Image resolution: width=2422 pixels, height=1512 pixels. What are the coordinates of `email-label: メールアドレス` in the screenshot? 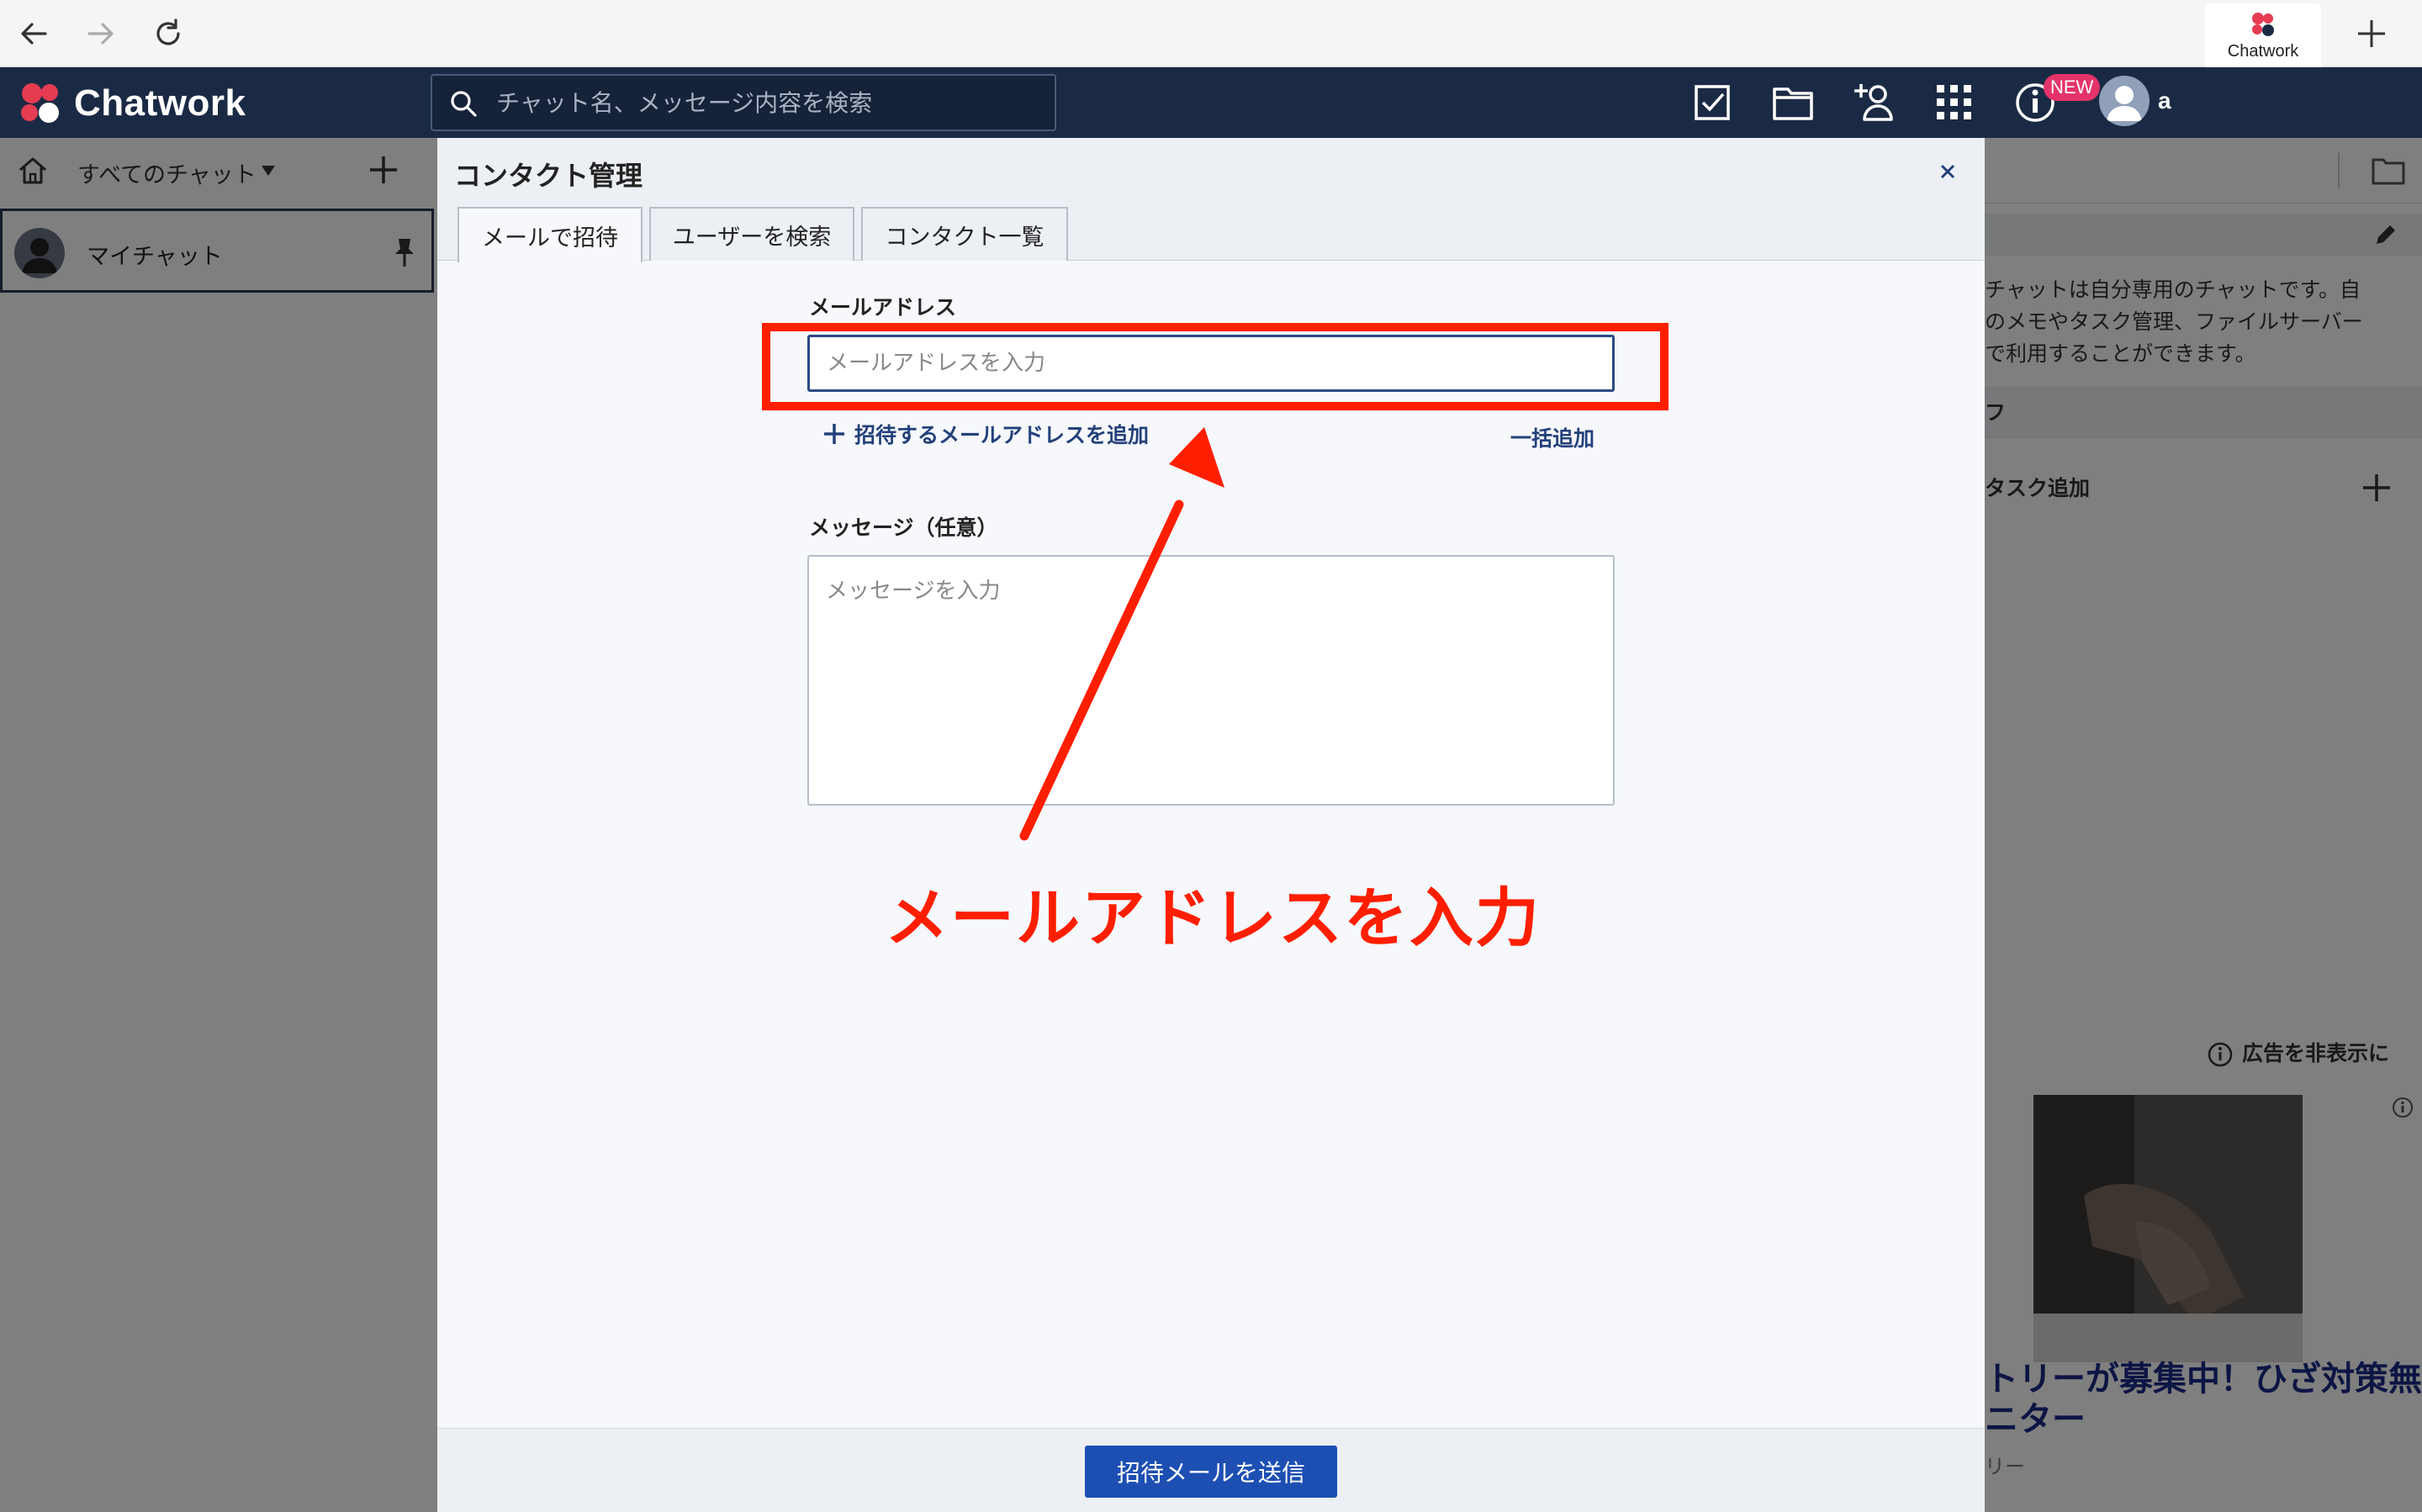 It's located at (883, 307).